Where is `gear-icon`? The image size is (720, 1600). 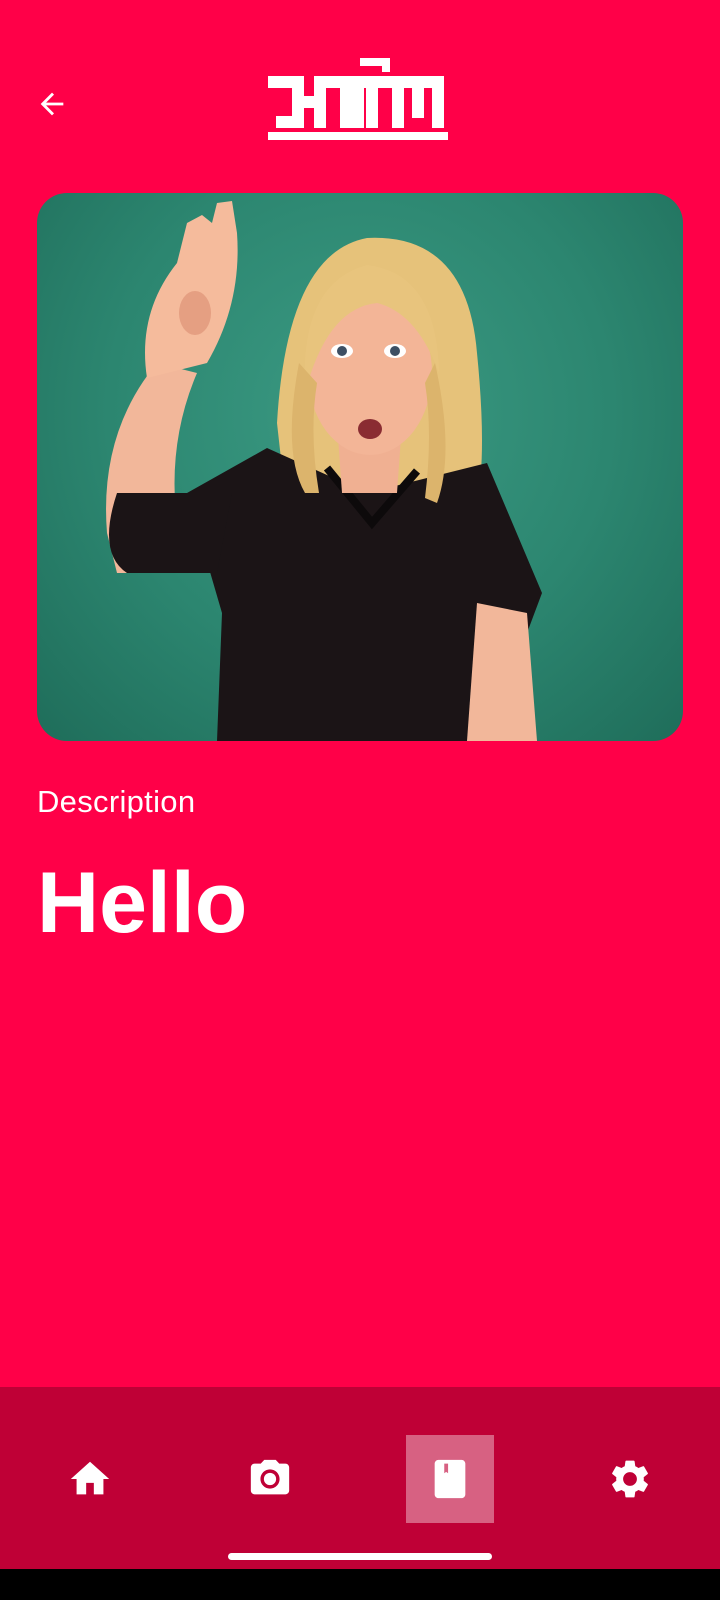
gear-icon is located at coordinates (630, 1479).